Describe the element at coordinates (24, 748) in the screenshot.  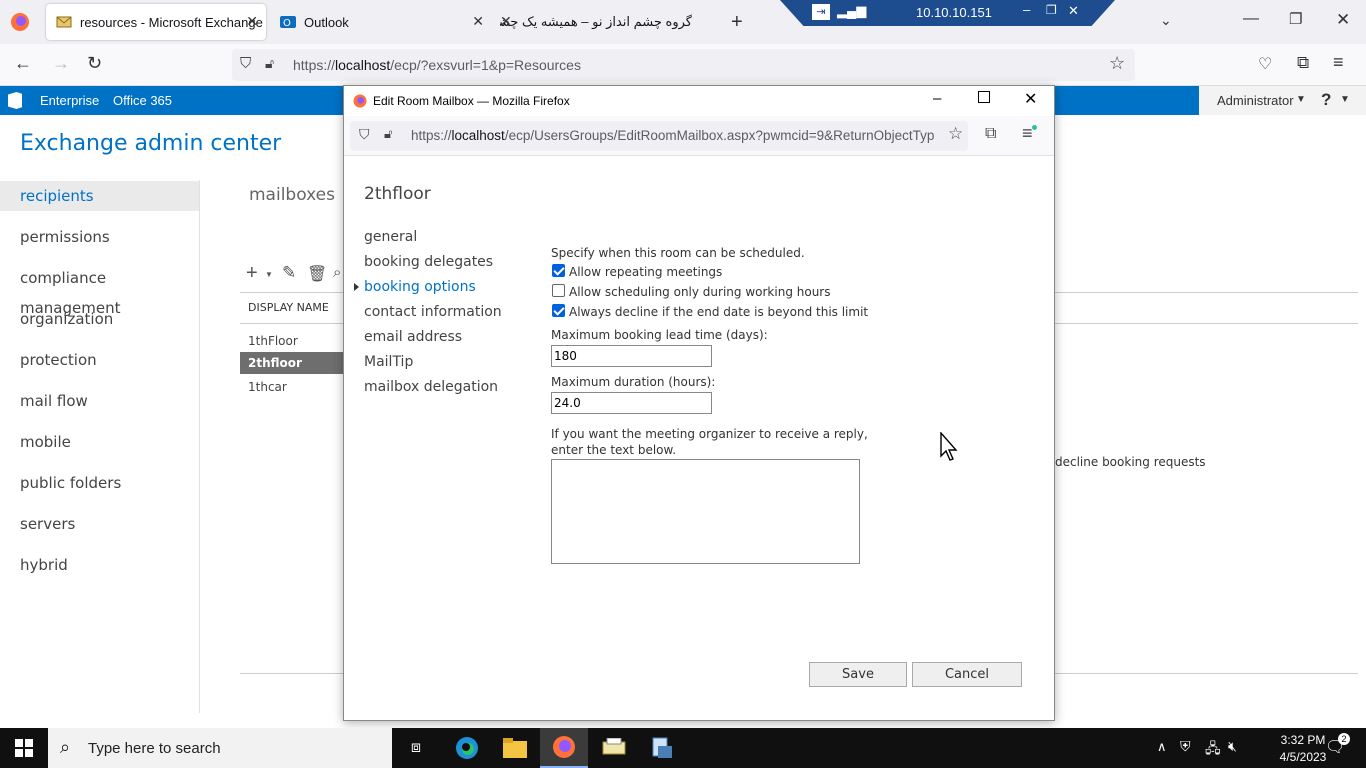
I see `windows-start-icon` at that location.